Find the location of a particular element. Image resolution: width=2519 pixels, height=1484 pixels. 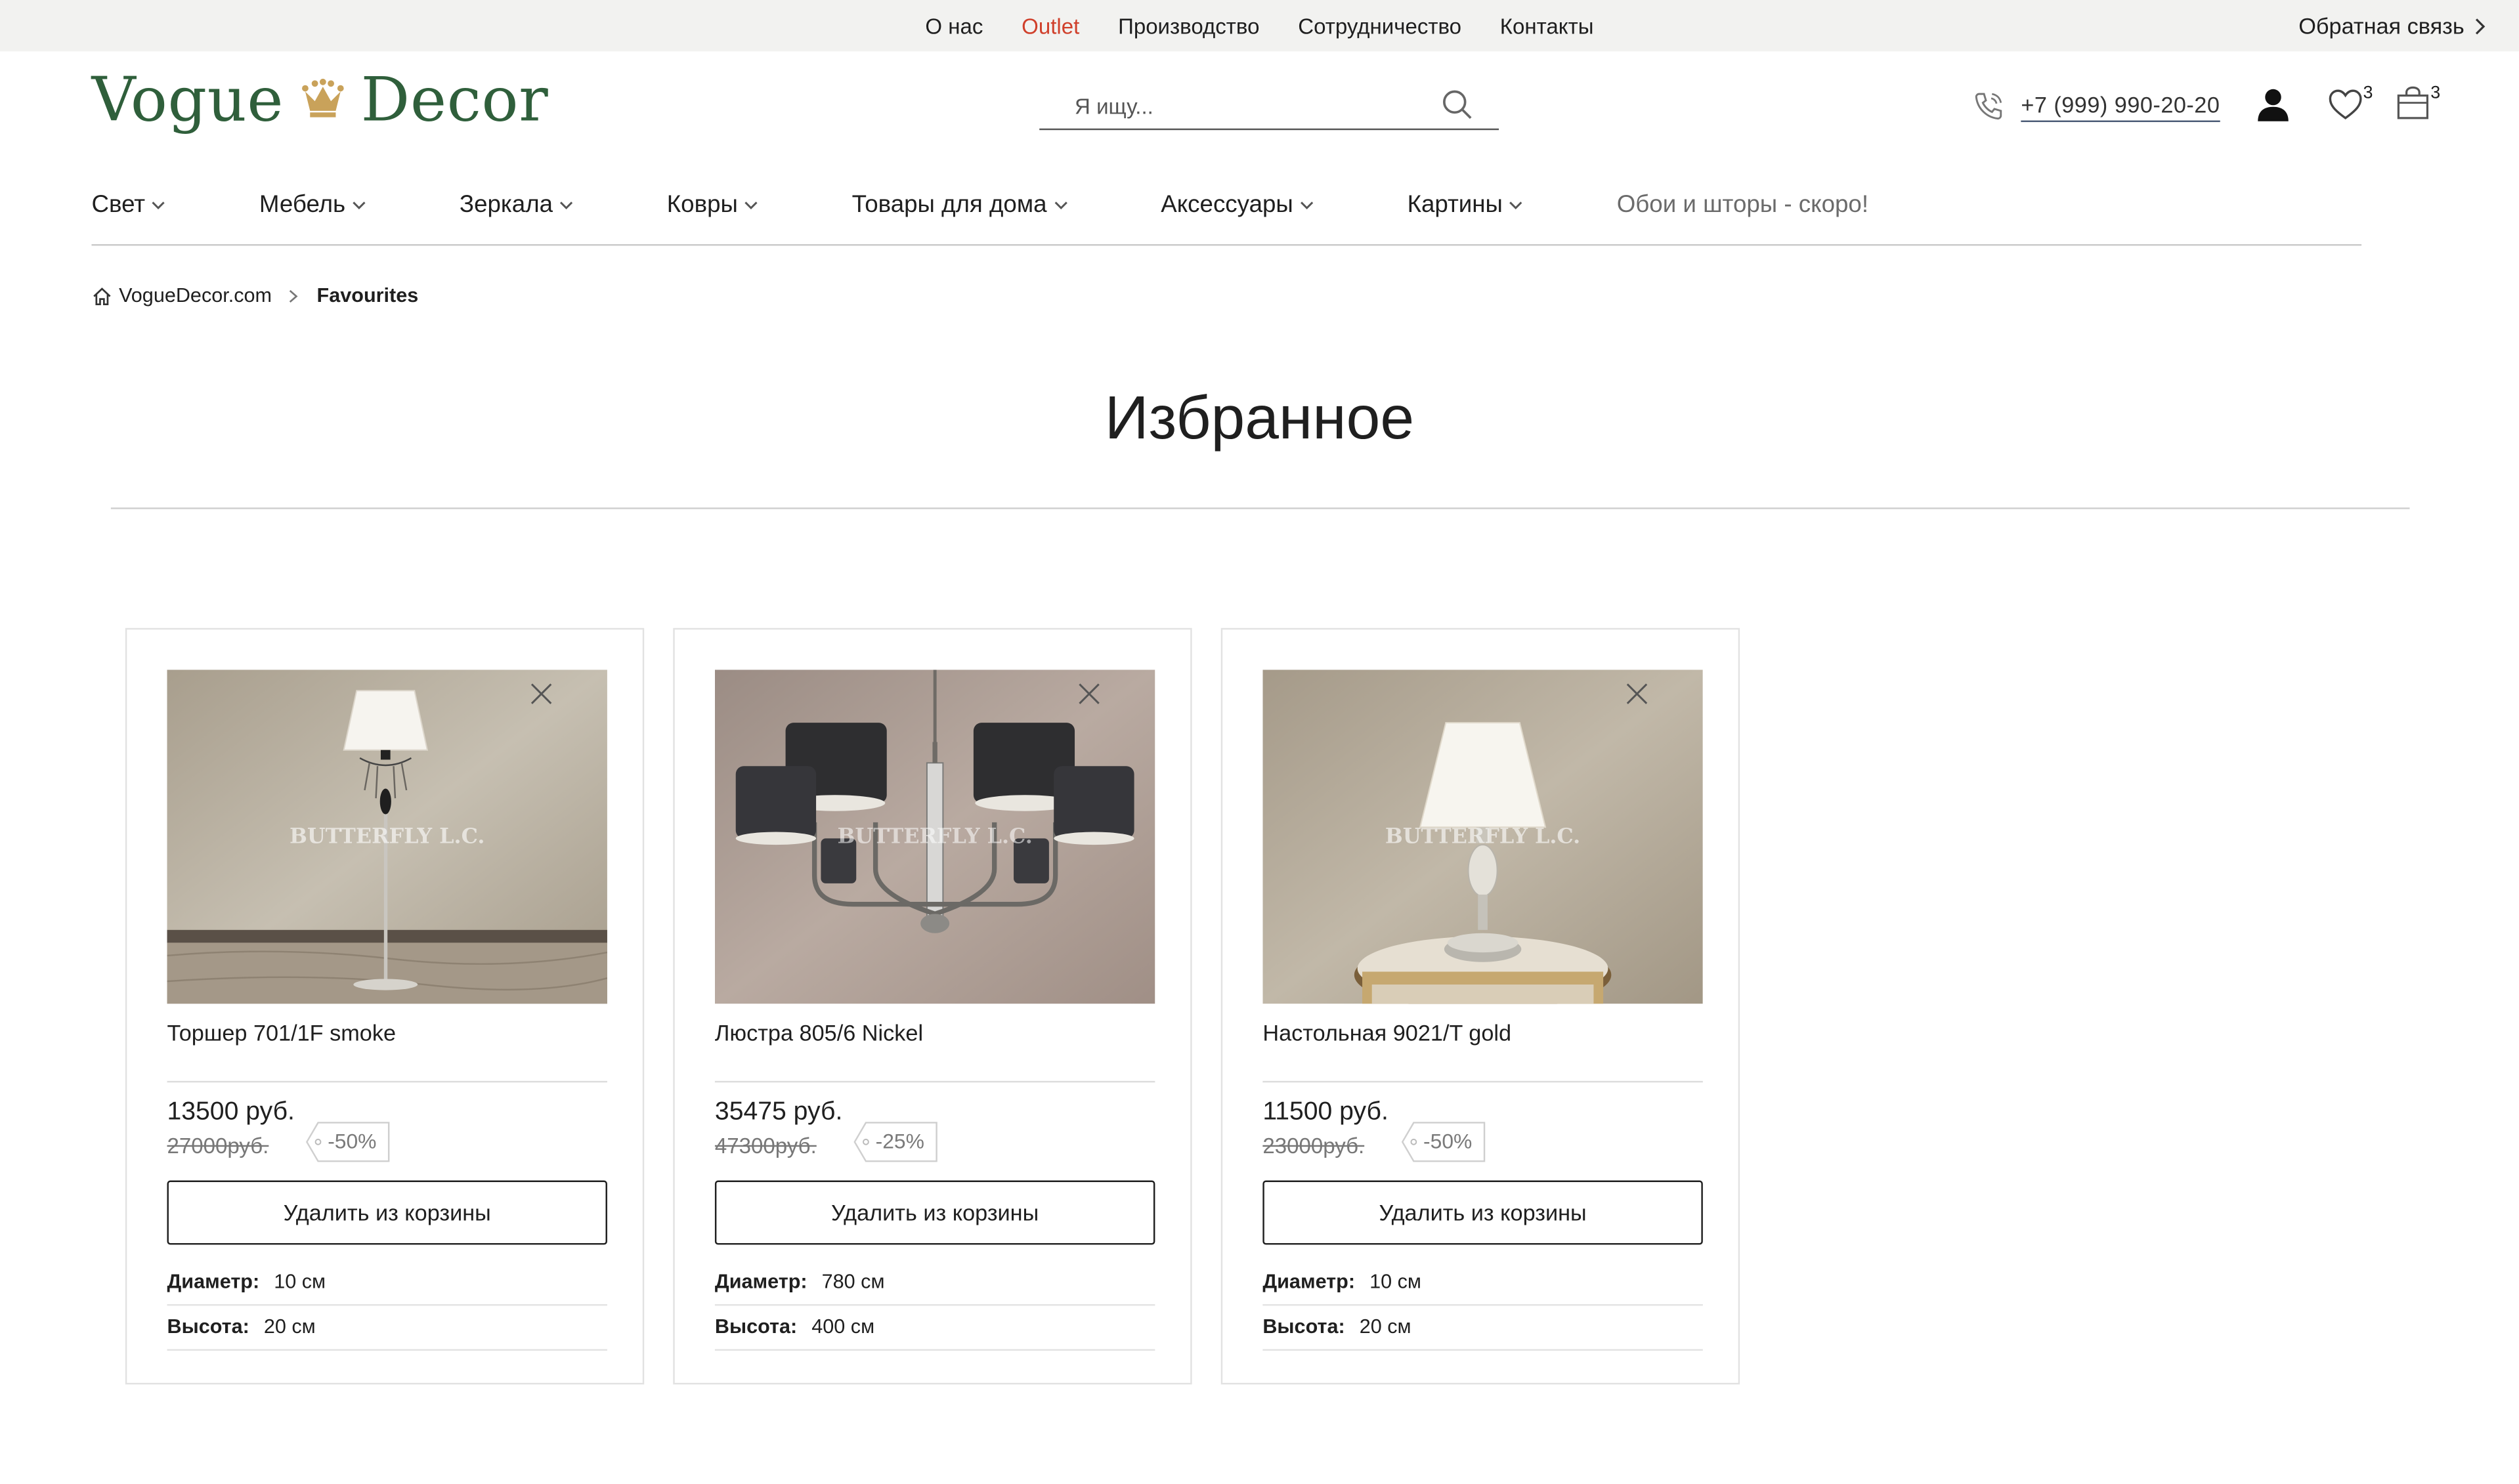

category-carpets: Ковры is located at coordinates (713, 204).